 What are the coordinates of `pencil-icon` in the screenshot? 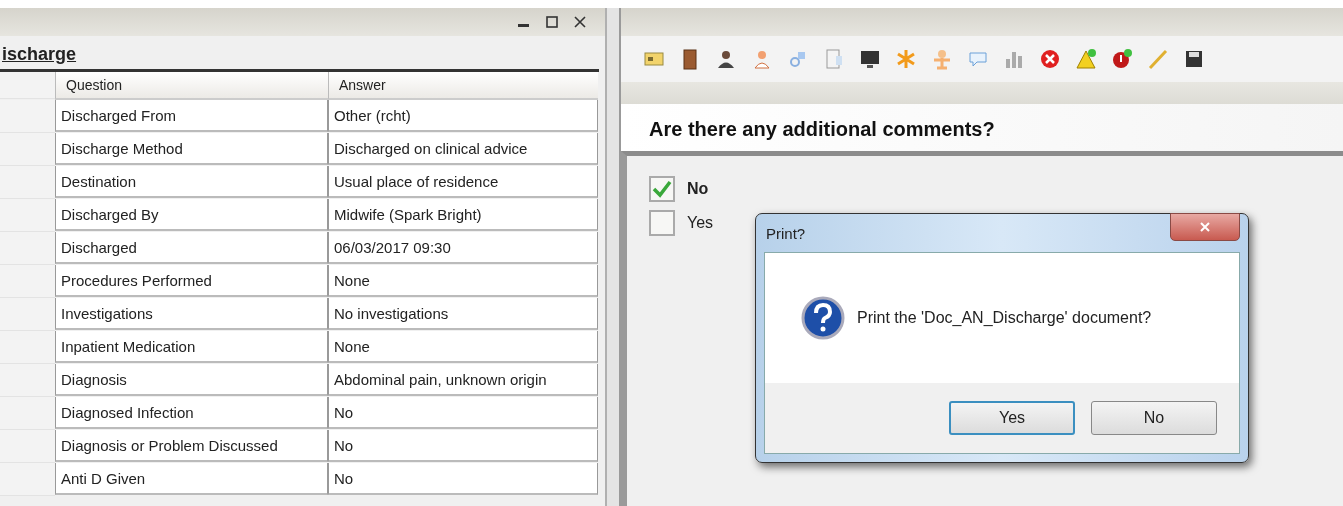 It's located at (1158, 59).